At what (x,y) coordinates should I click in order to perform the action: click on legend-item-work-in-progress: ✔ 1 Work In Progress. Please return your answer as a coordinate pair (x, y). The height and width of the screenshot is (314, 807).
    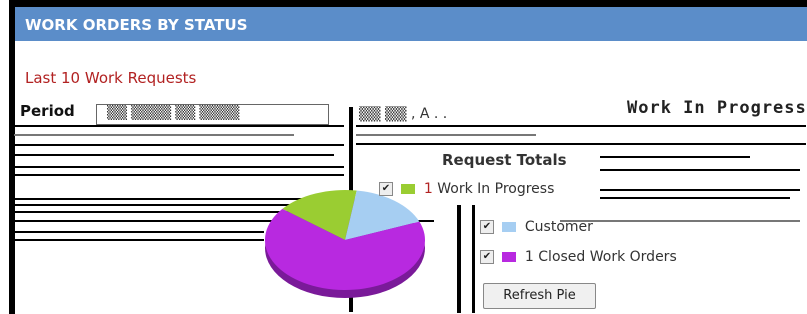
    Looking at the image, I should click on (466, 189).